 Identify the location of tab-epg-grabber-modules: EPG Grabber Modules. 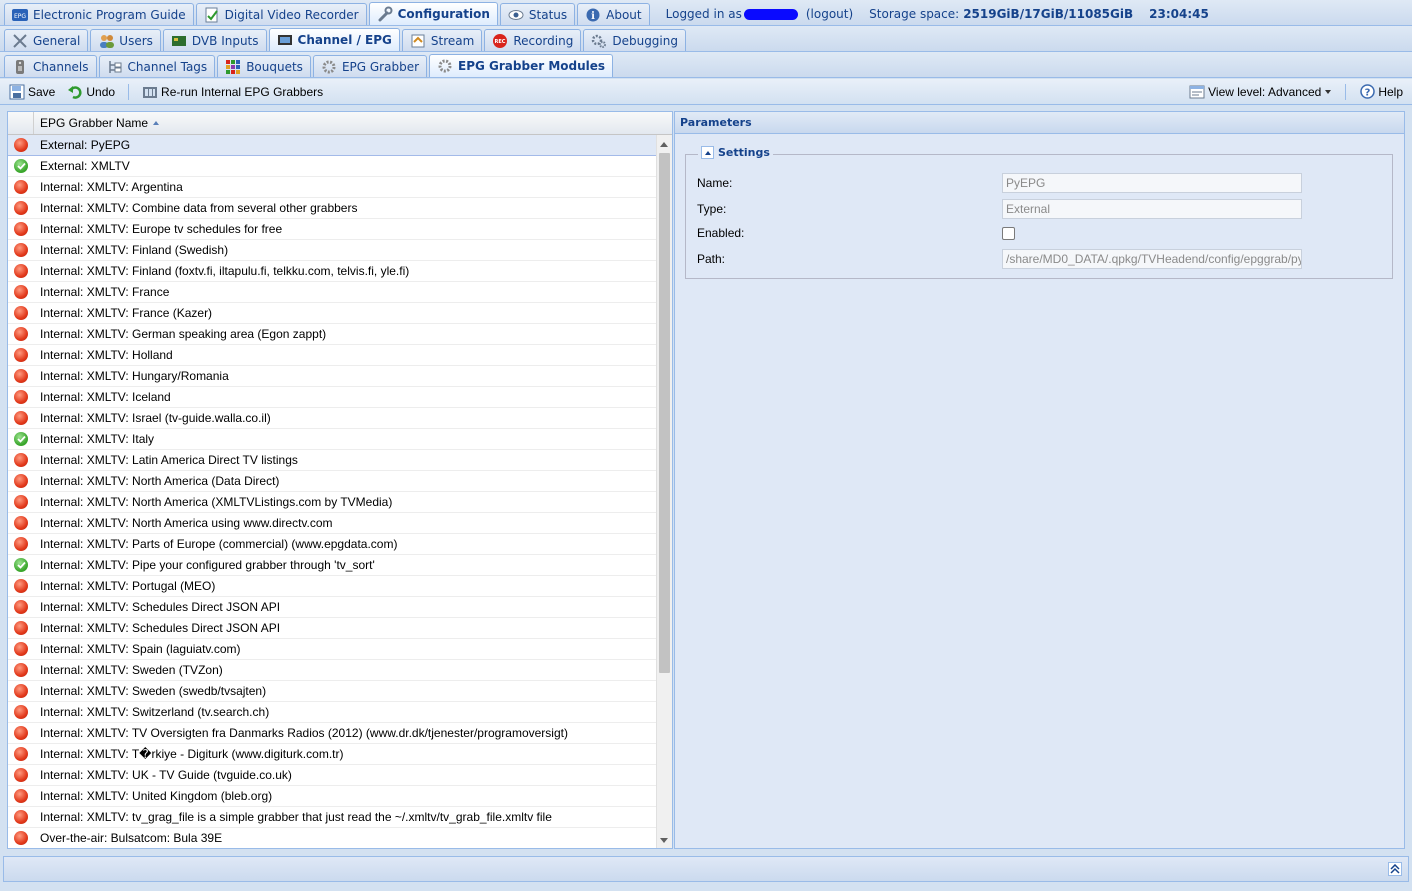
(521, 65).